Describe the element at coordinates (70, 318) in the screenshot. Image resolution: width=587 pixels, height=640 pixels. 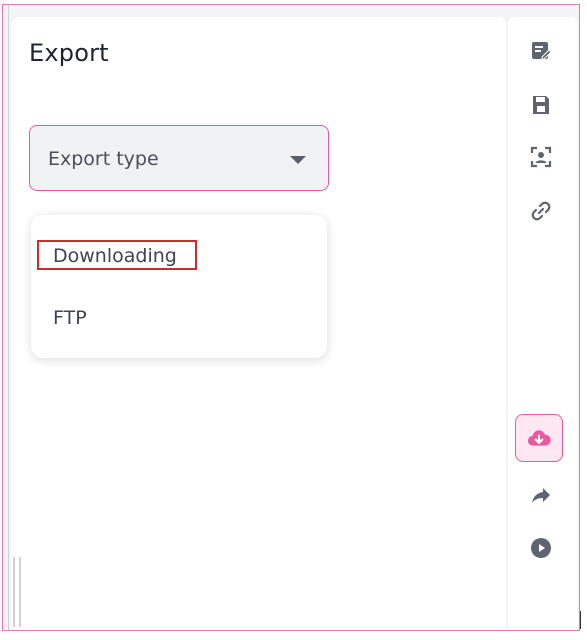
I see `menu-item-ftp: FTP` at that location.